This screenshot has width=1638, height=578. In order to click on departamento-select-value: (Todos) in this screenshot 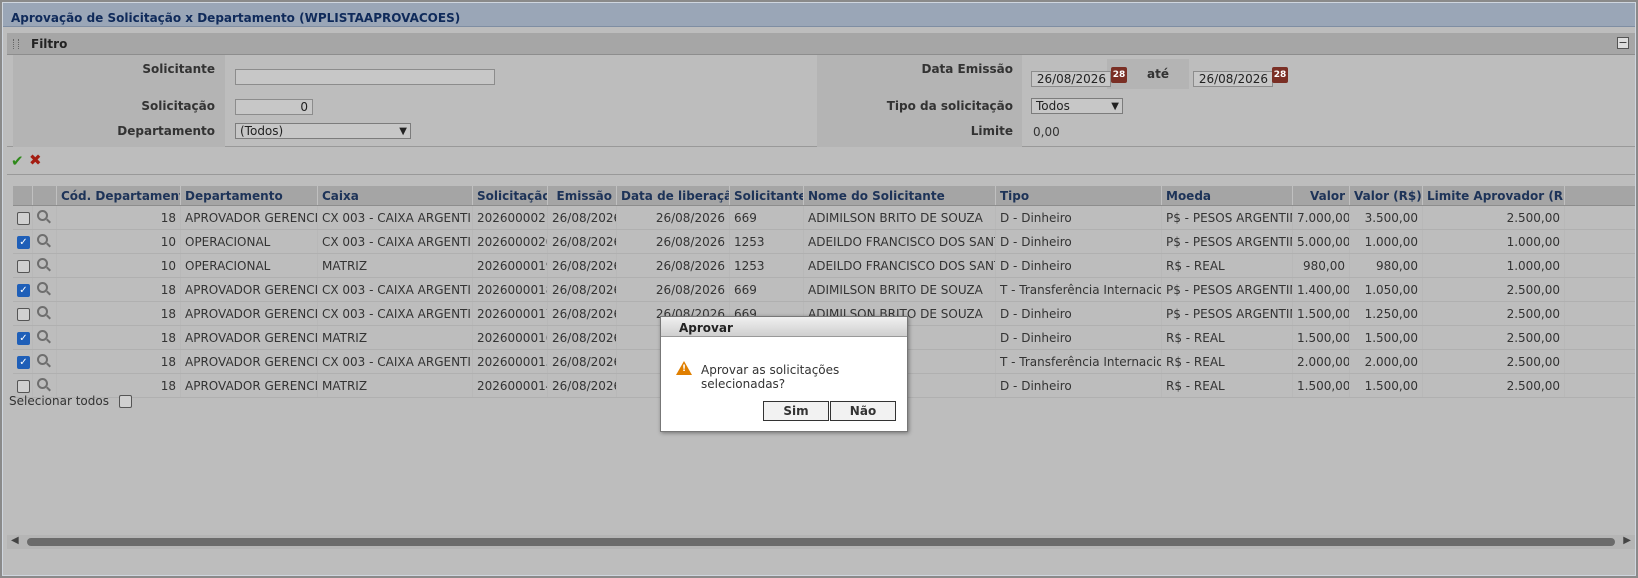, I will do `click(262, 131)`.